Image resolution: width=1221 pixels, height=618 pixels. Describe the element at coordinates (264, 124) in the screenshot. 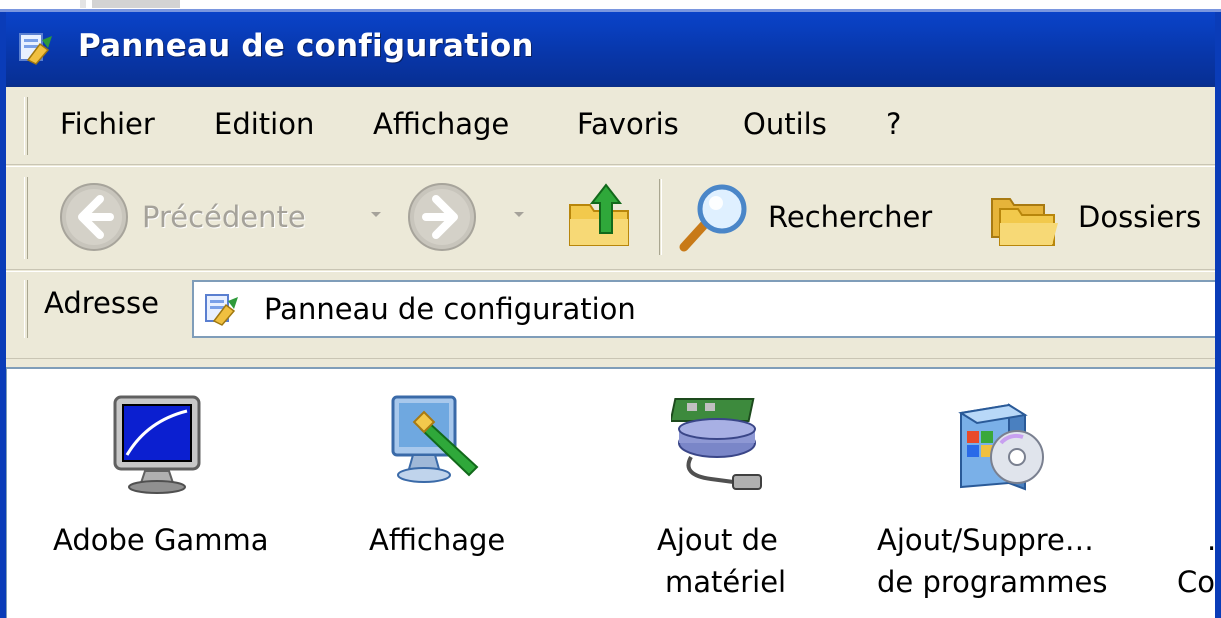

I see `menu-edition: Edition` at that location.